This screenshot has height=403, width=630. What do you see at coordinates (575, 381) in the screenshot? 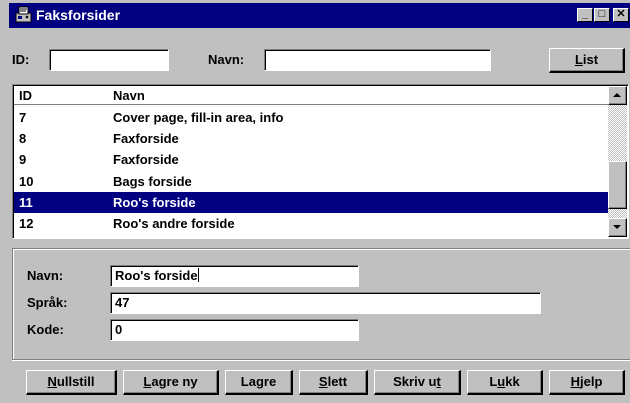
I see `help-button-mnemonic: H` at bounding box center [575, 381].